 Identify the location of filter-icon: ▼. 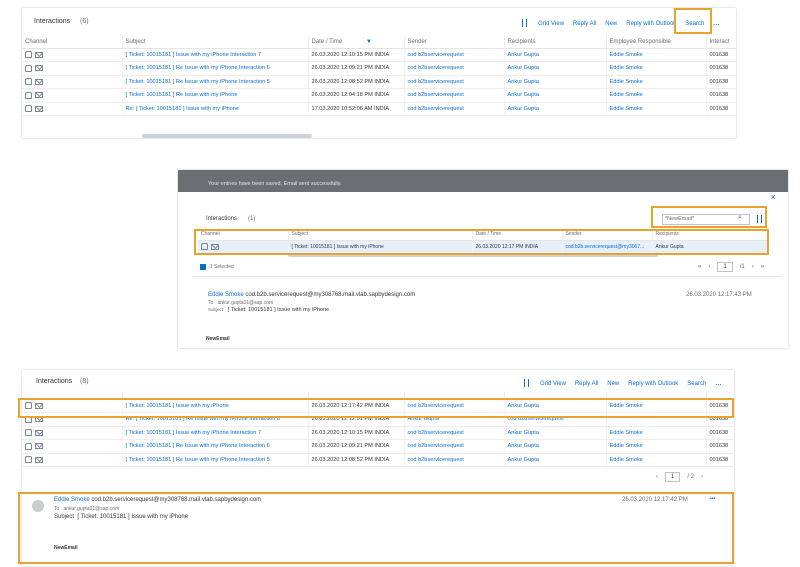
(369, 42).